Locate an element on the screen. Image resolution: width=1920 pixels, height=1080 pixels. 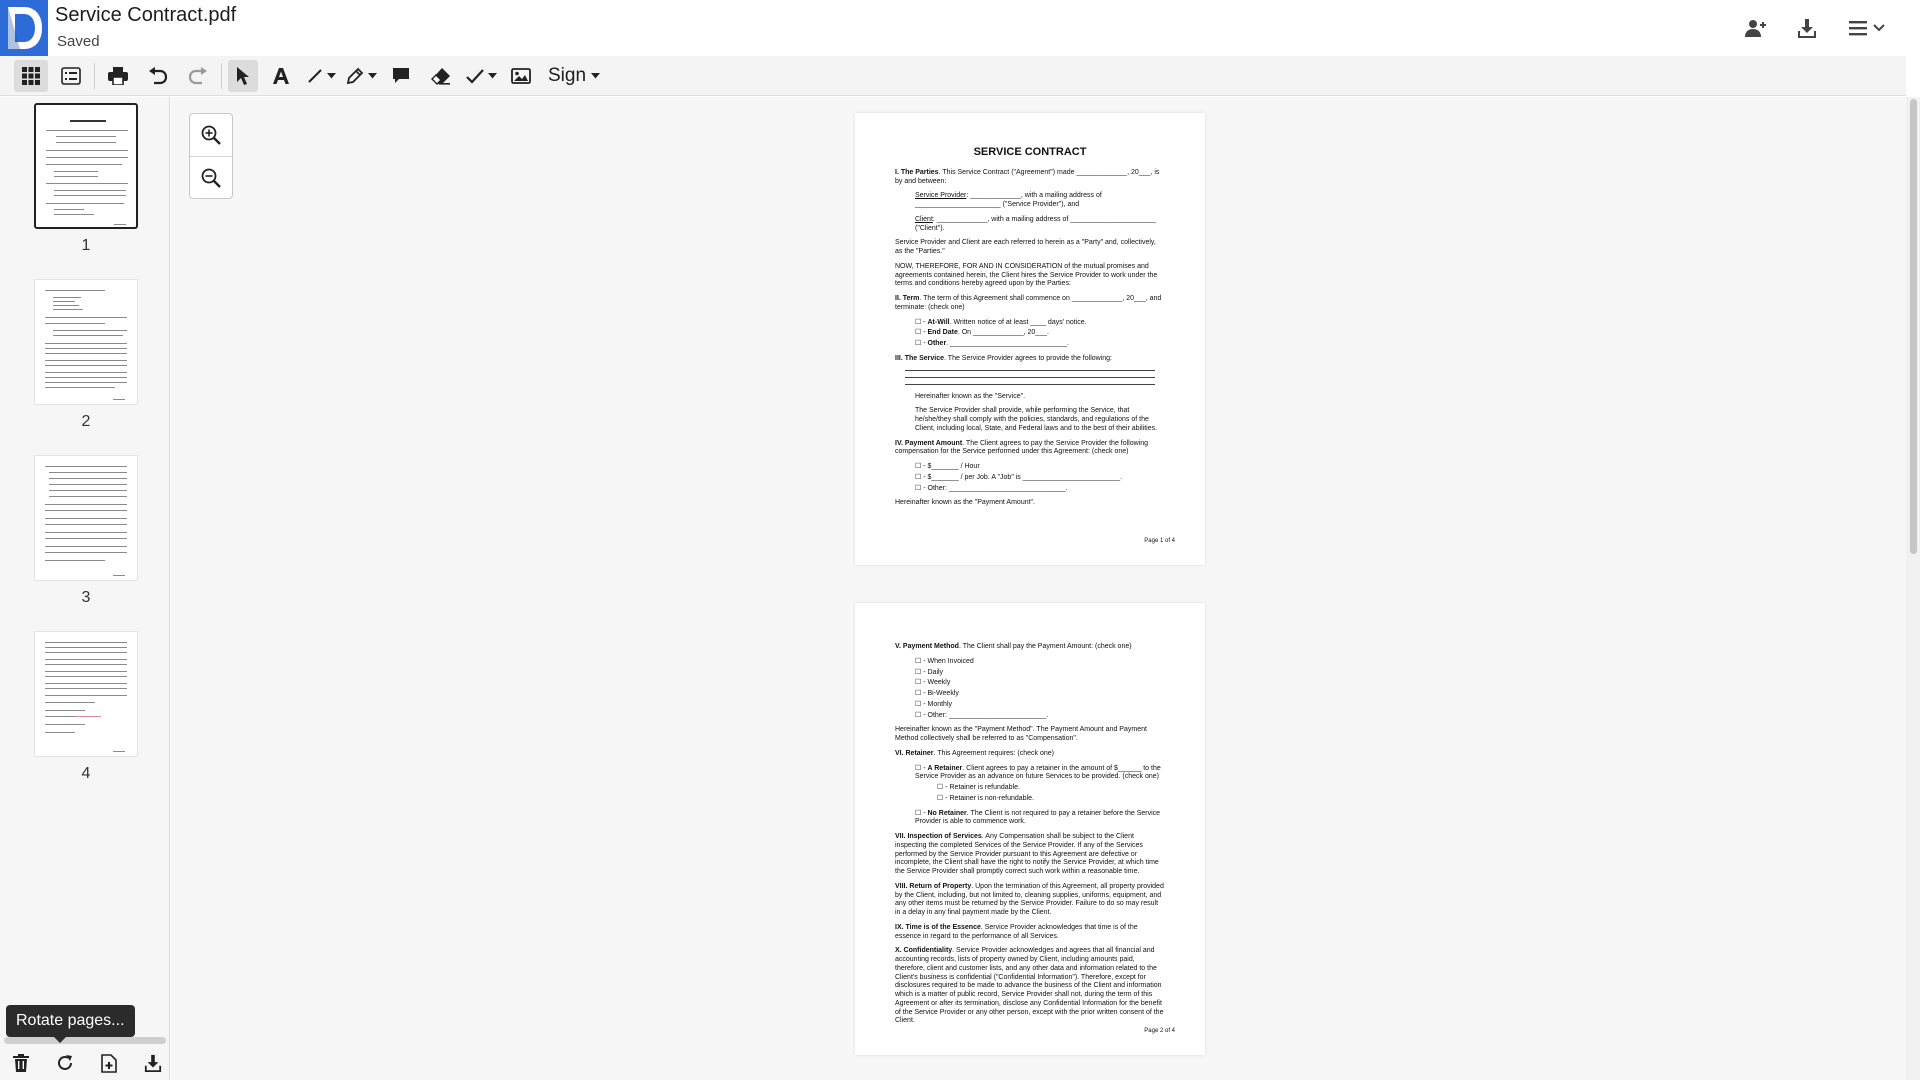
list-view-icon is located at coordinates (71, 75).